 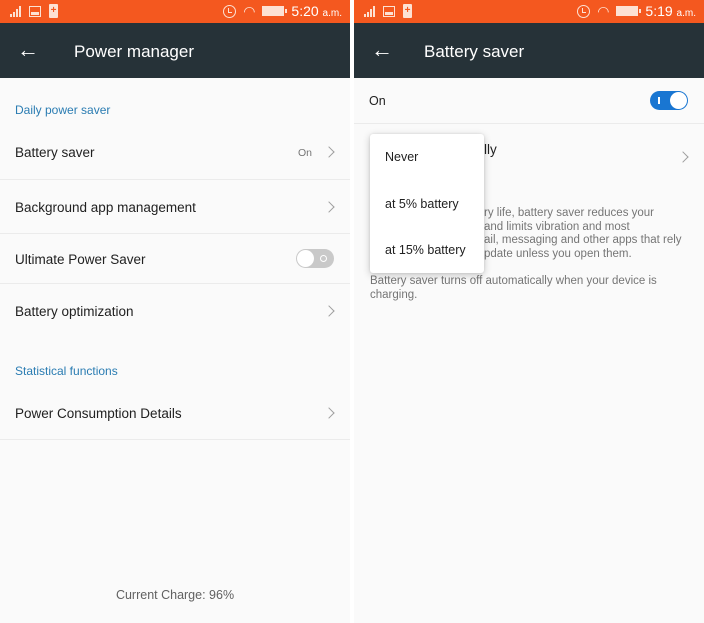 I want to click on row-label: Battery optimization, so click(x=74, y=311).